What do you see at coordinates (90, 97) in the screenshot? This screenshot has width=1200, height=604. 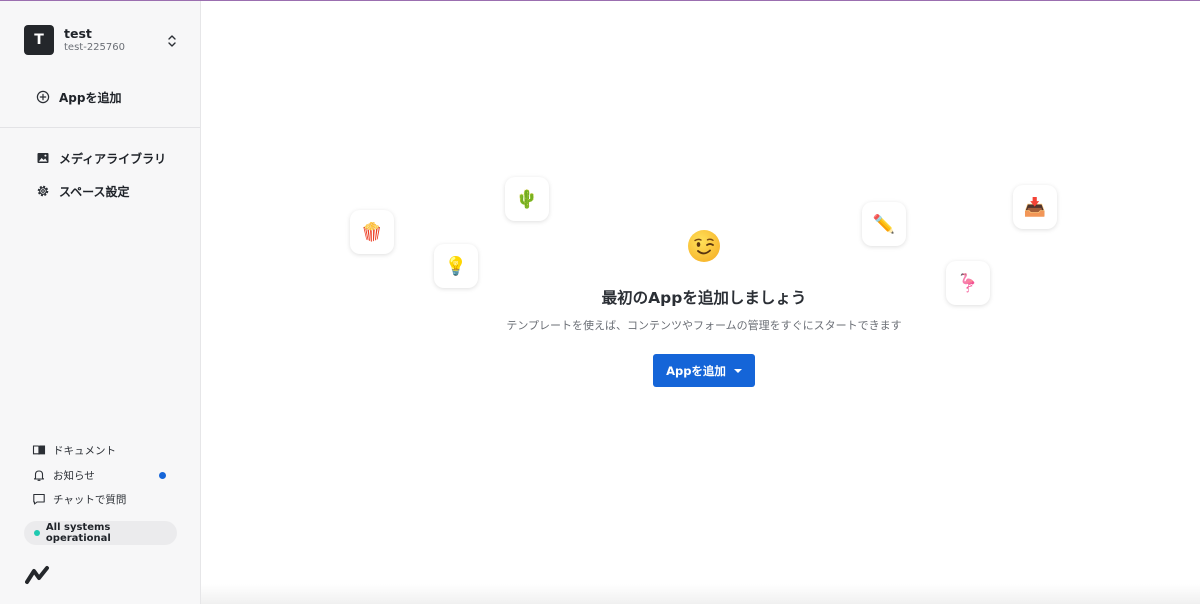 I see `add-app-label: Appを追加` at bounding box center [90, 97].